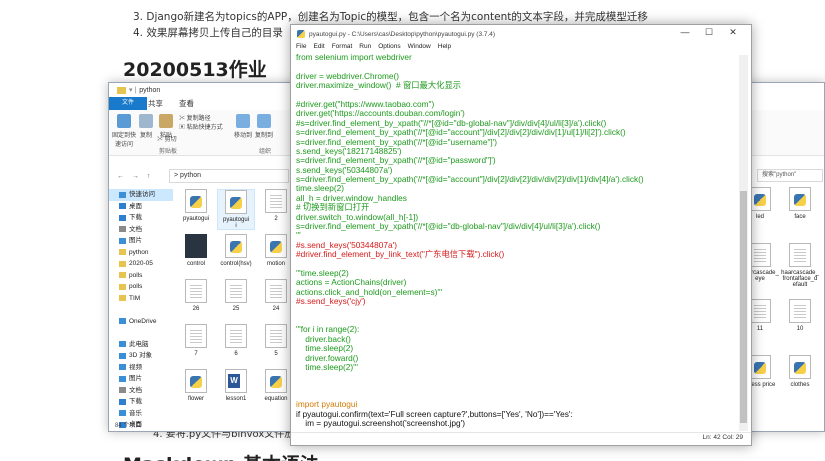  Describe the element at coordinates (141, 333) in the screenshot. I see `sidebar-item` at that location.